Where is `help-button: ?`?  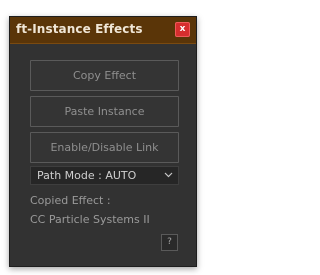 help-button: ? is located at coordinates (169, 242).